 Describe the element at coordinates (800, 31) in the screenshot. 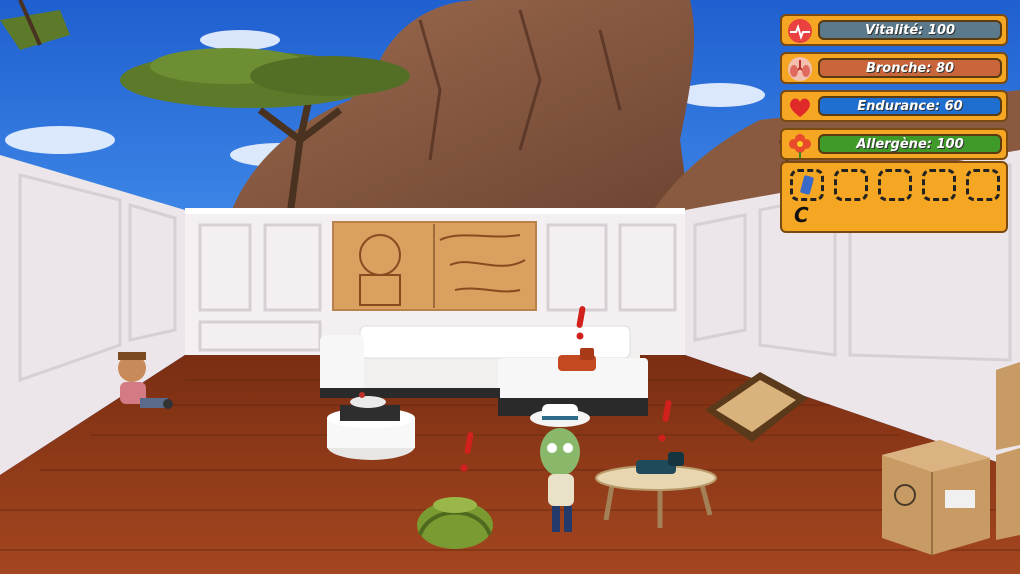

I see `heart-pulse-icon` at that location.